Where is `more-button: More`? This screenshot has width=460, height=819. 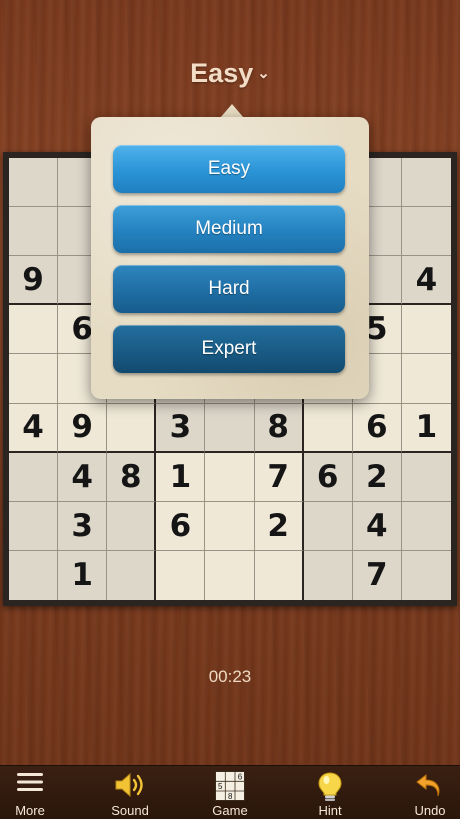
more-button: More is located at coordinates (38, 792).